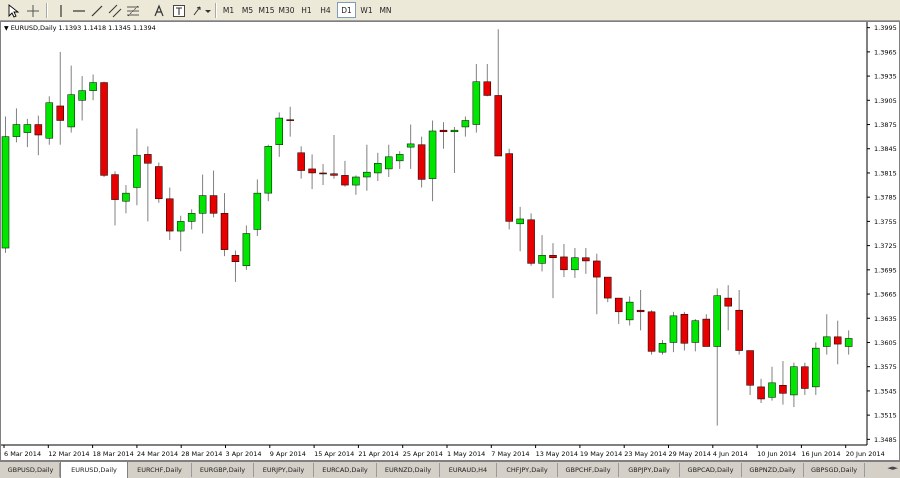 This screenshot has width=900, height=478. What do you see at coordinates (711, 470) in the screenshot?
I see `chart-tab: GBPCAD,Daily` at bounding box center [711, 470].